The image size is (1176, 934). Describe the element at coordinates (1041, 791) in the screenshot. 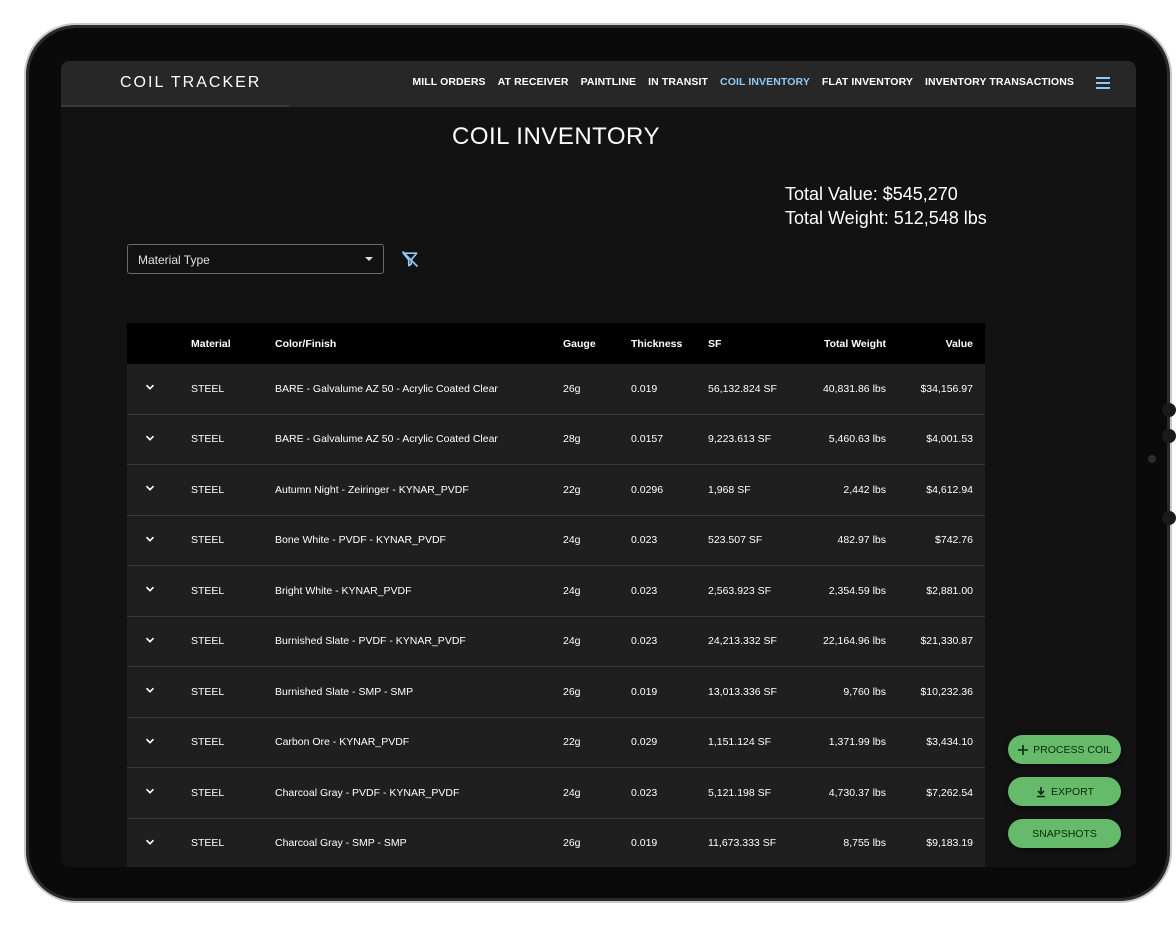

I see `download-icon` at that location.